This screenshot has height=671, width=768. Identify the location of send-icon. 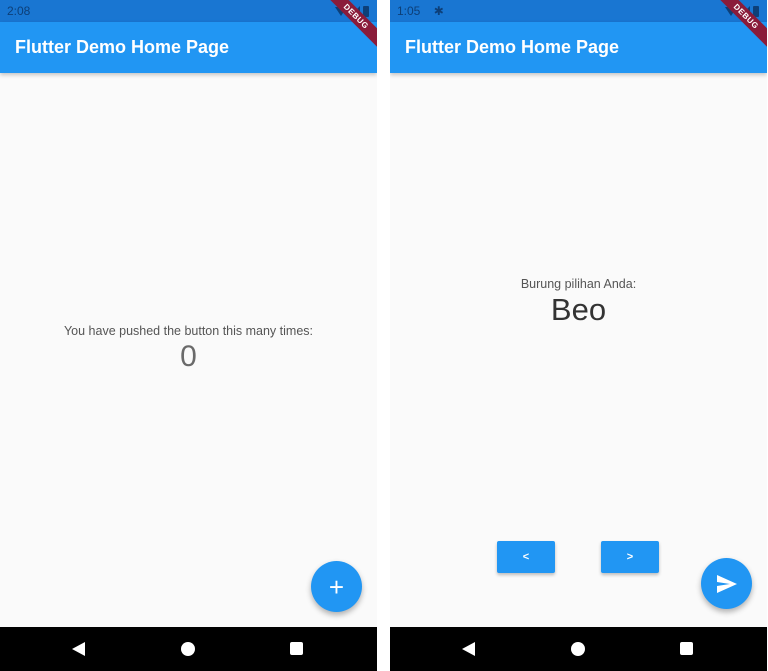
(726, 583).